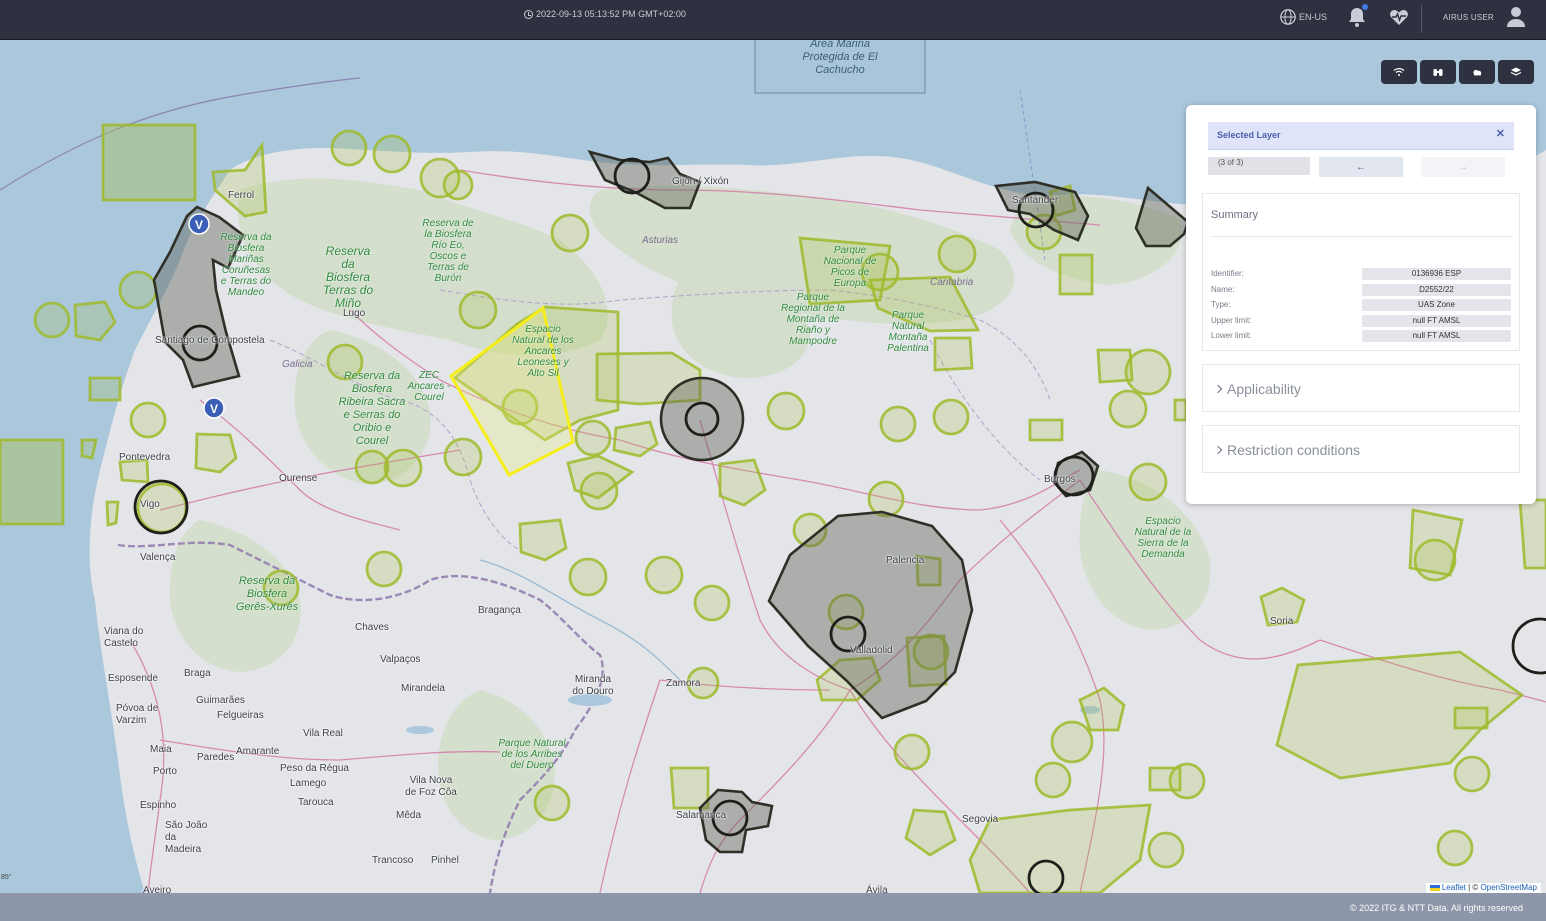  Describe the element at coordinates (240, 715) in the screenshot. I see `place-label: Felgueiras` at that location.